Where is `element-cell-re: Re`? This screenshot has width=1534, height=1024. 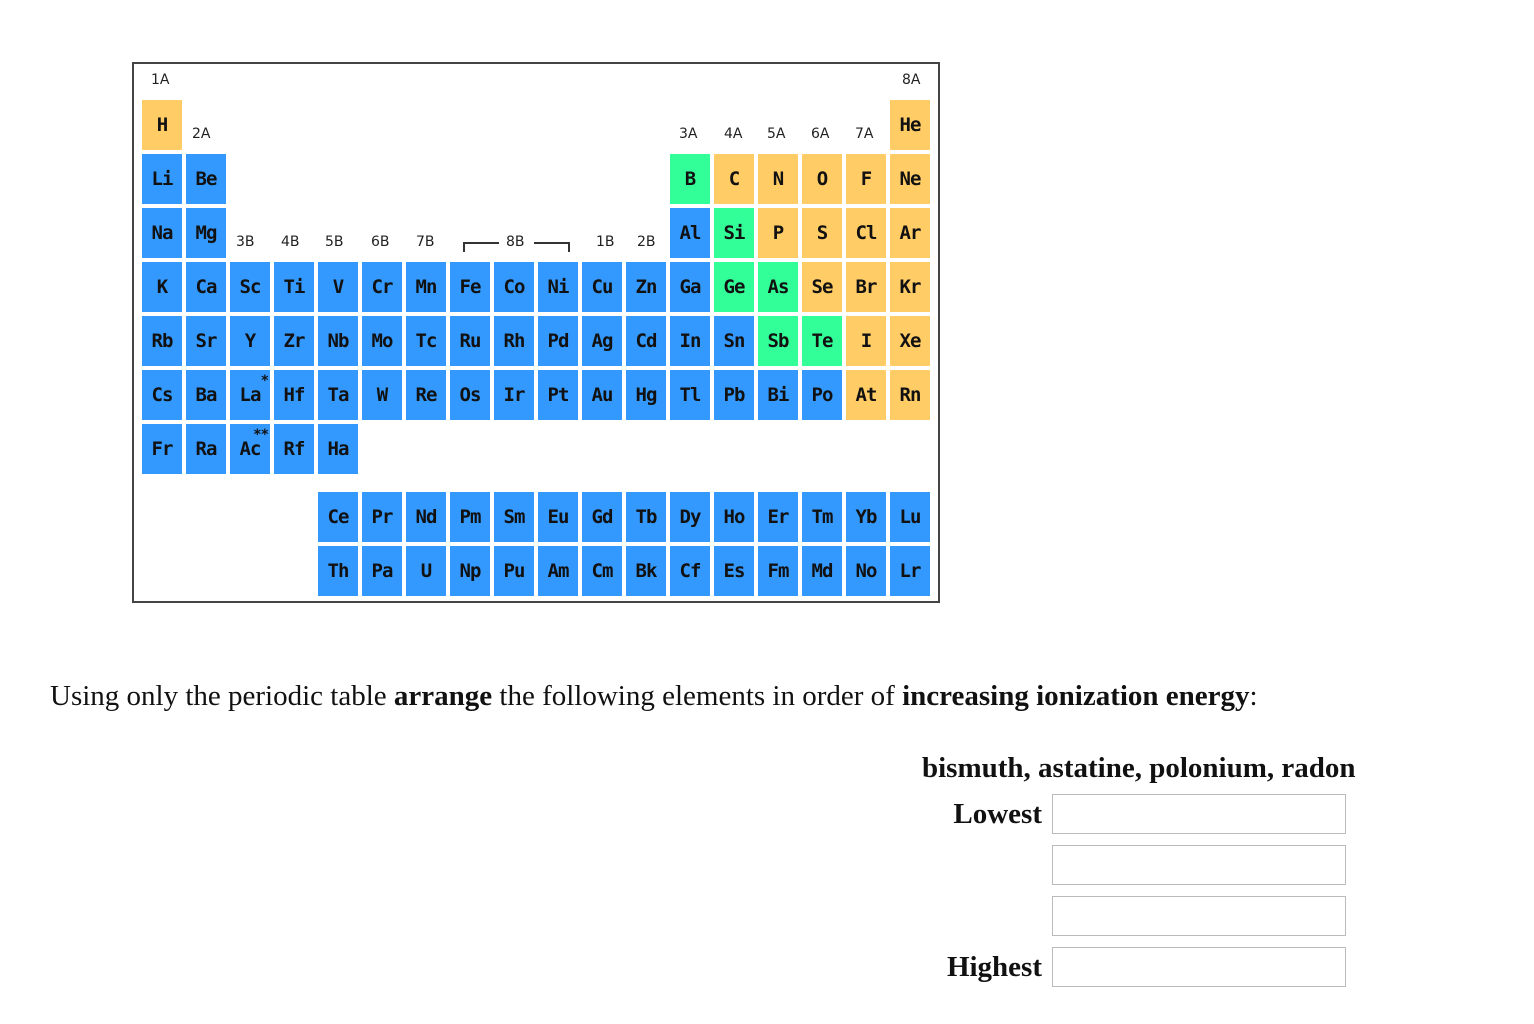
element-cell-re: Re is located at coordinates (426, 395).